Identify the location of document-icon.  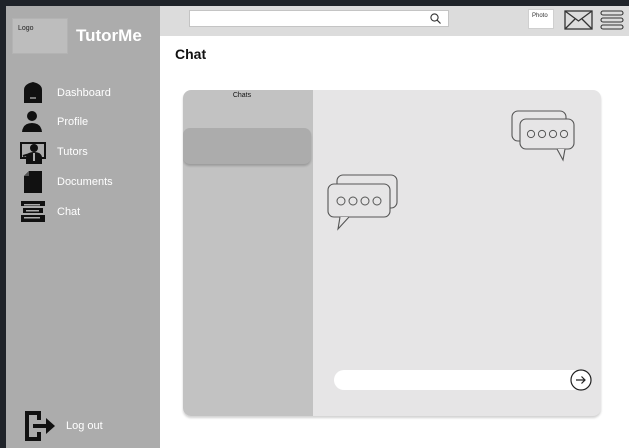
(33, 182).